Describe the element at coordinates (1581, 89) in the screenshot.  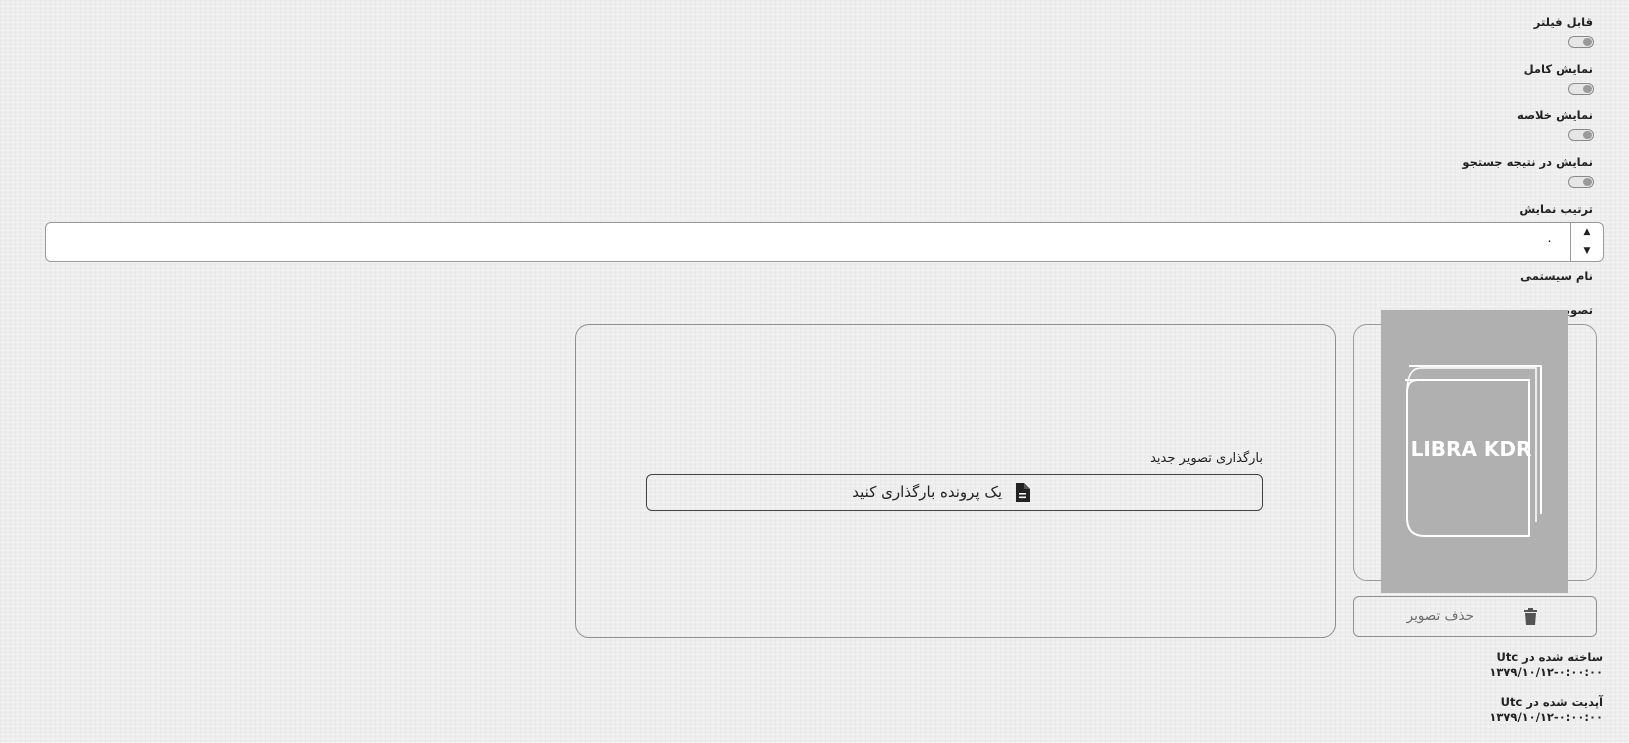
I see `full-display-toggle` at that location.